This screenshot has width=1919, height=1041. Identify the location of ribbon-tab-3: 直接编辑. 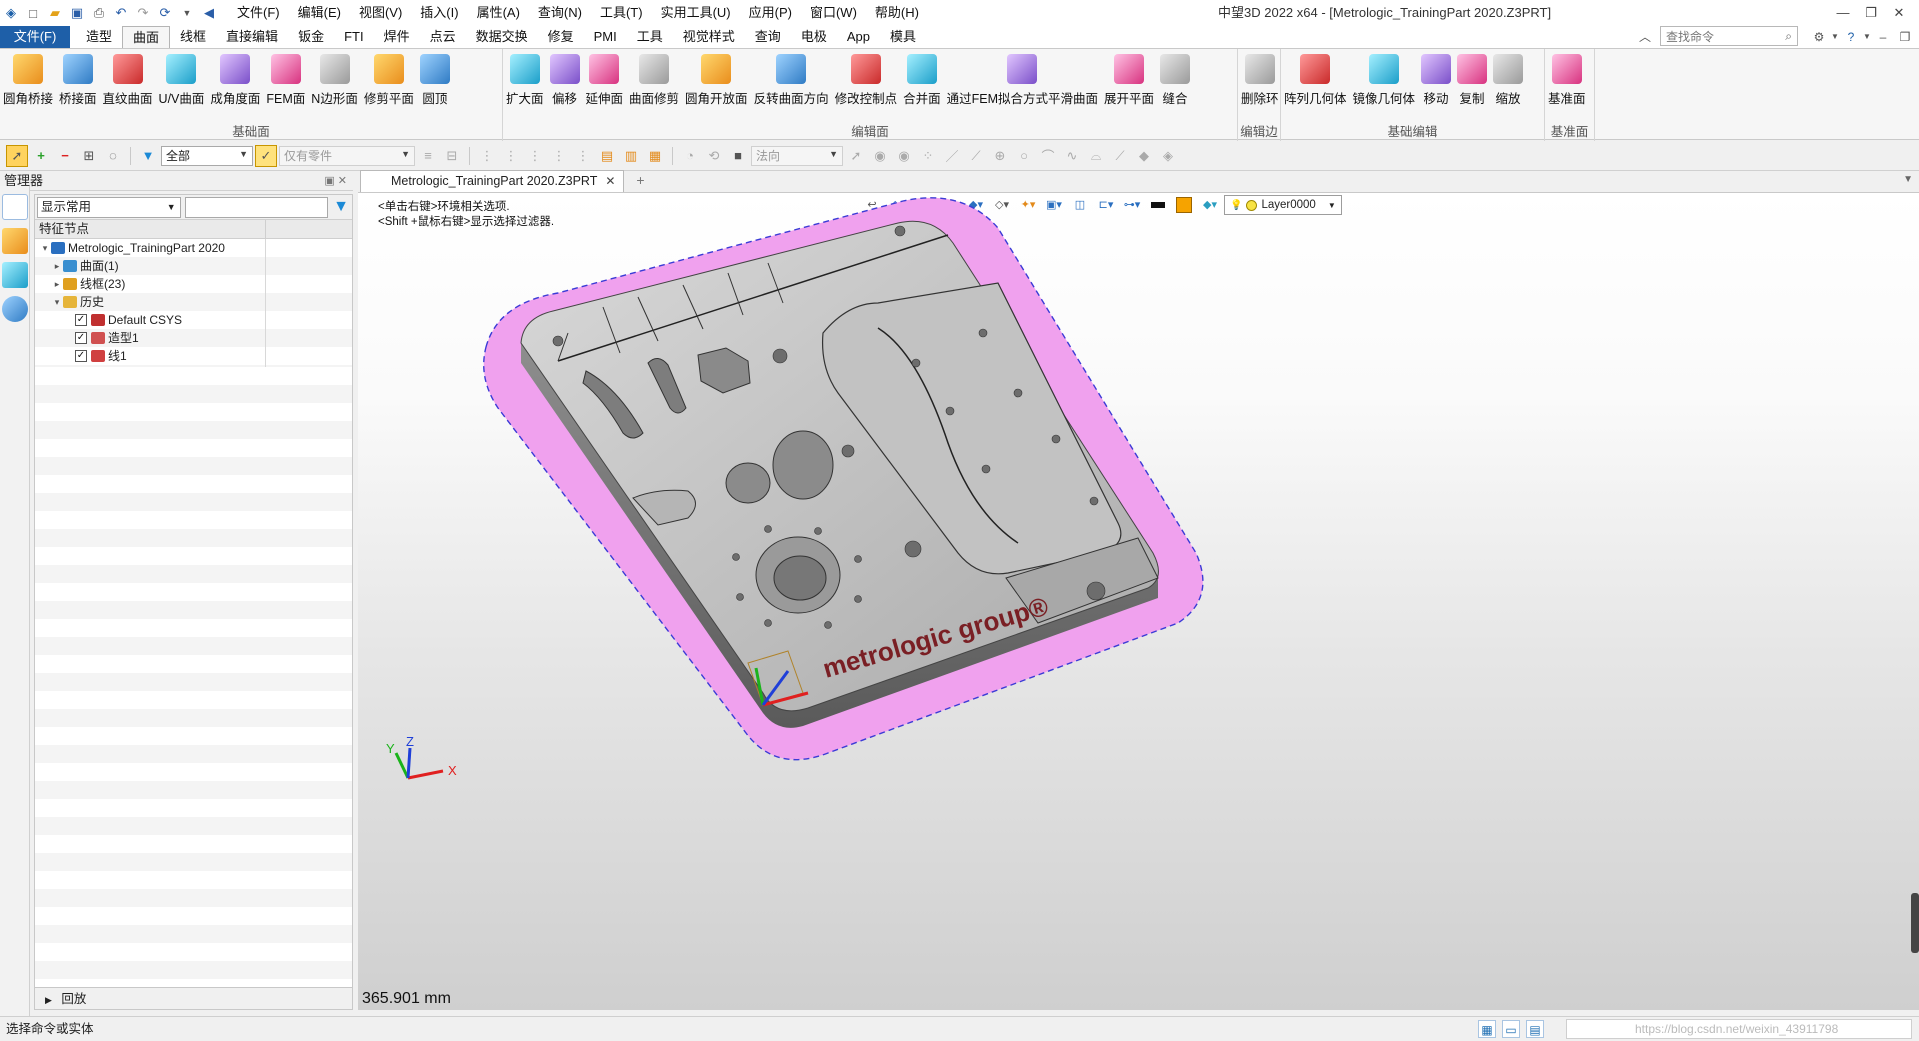
(252, 37).